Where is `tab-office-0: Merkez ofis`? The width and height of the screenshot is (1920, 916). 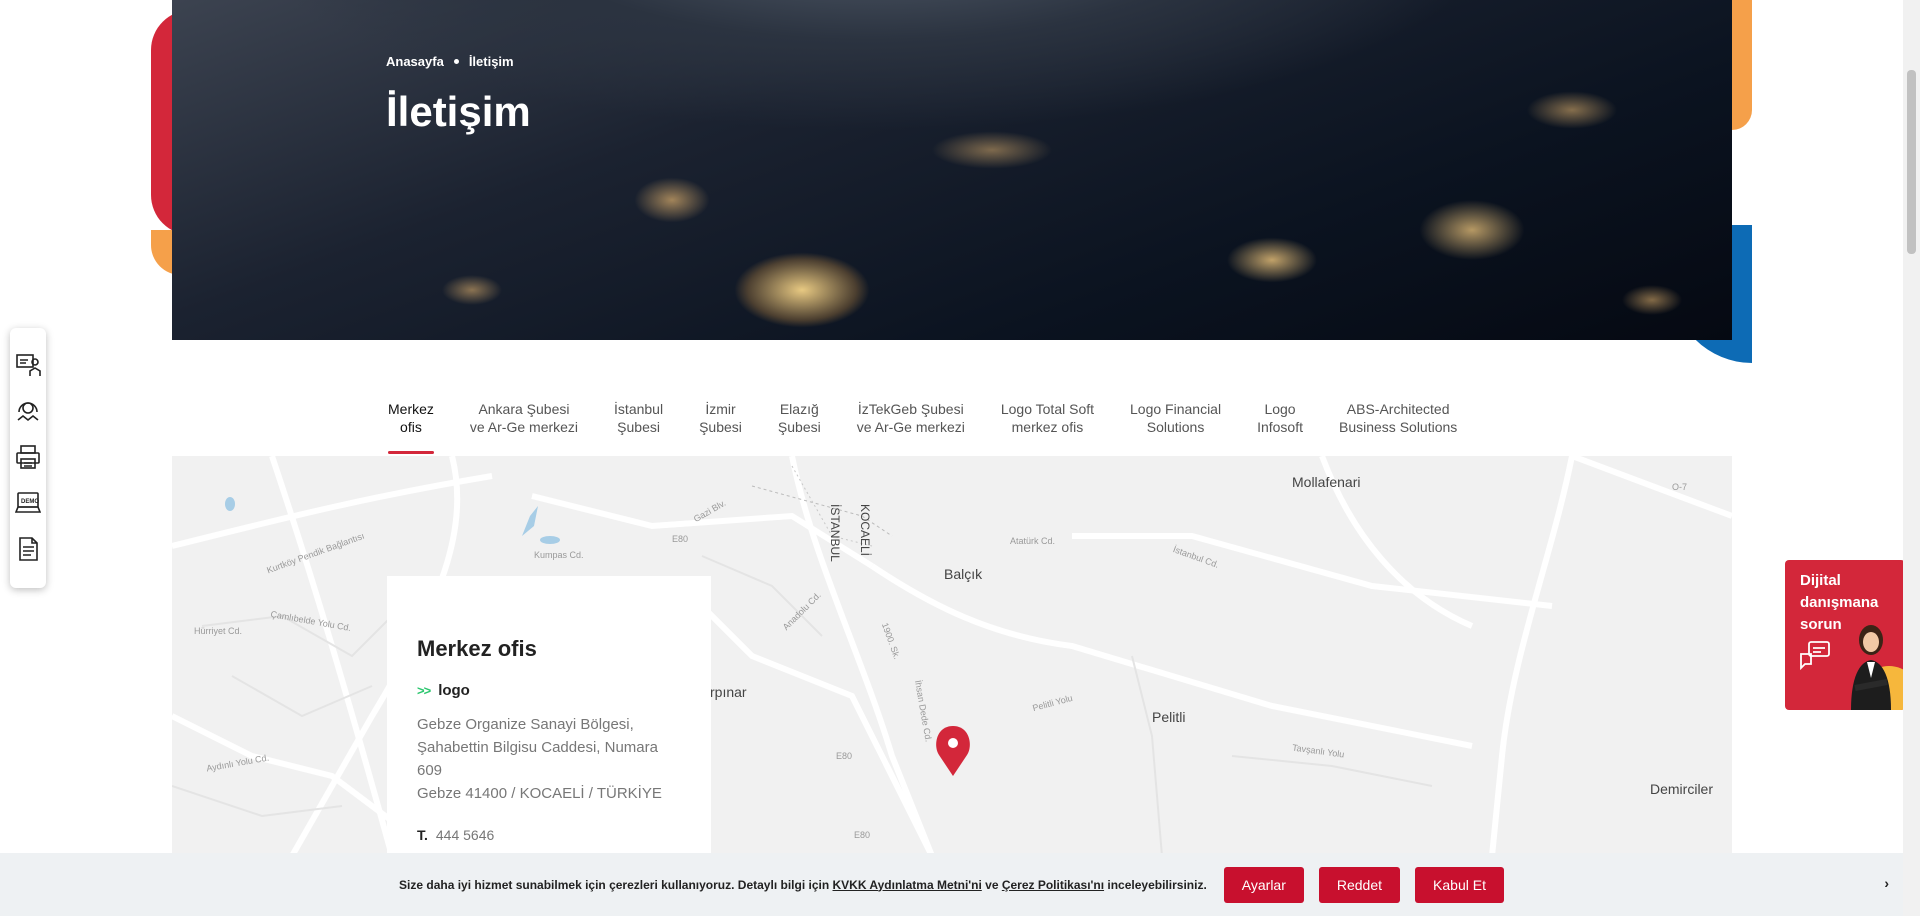
tab-office-0: Merkez ofis is located at coordinates (411, 423).